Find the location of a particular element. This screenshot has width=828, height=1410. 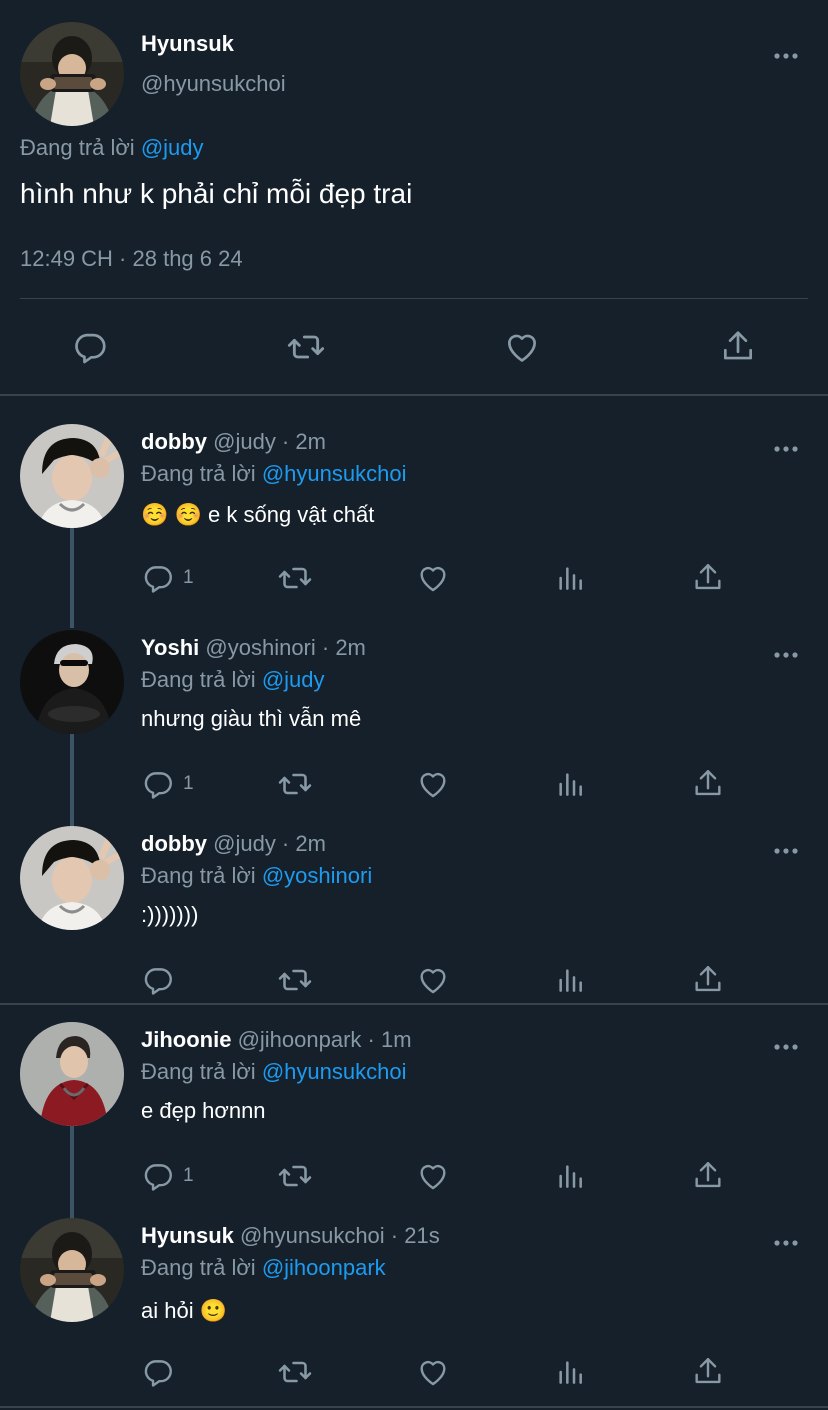

mention-link: @jihoonpark is located at coordinates (324, 1267).